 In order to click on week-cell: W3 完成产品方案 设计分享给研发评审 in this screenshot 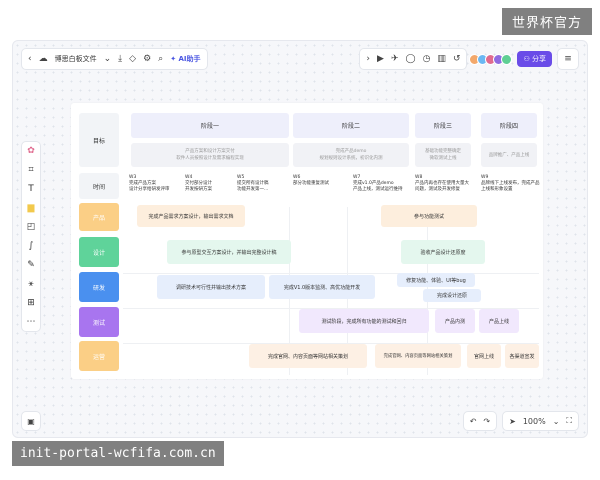, I will do `click(155, 184)`.